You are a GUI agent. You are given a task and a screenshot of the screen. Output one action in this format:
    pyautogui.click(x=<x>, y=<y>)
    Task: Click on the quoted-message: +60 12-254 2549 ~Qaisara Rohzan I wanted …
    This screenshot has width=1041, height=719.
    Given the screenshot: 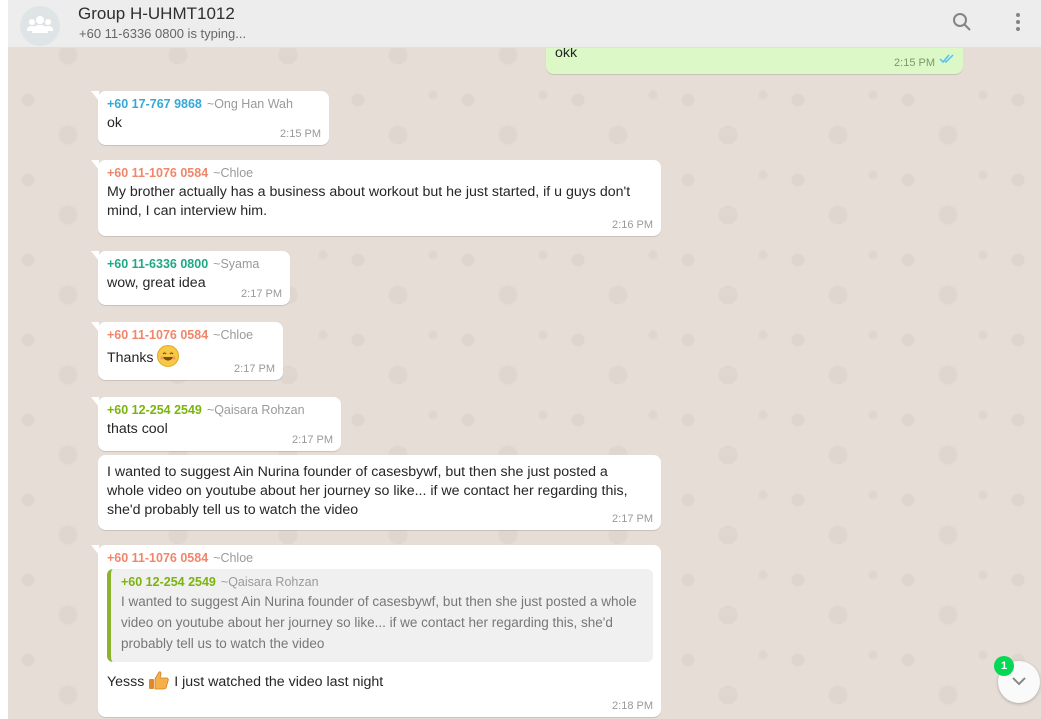 What is the action you would take?
    pyautogui.click(x=380, y=615)
    